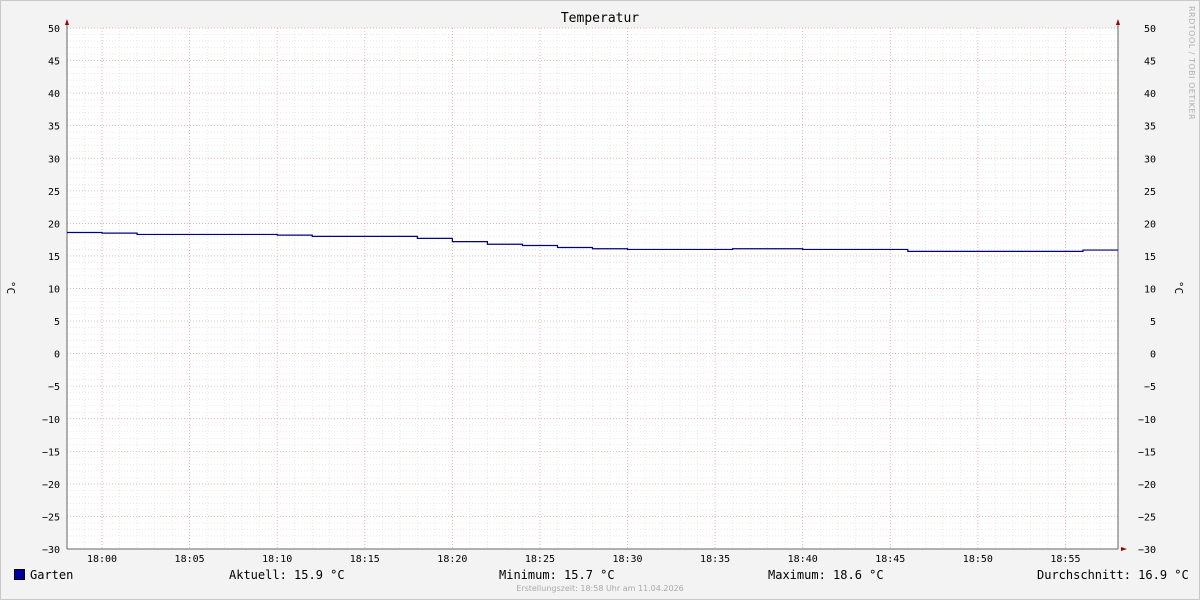  Describe the element at coordinates (51, 420) in the screenshot. I see `y-tick-label-left: −10` at that location.